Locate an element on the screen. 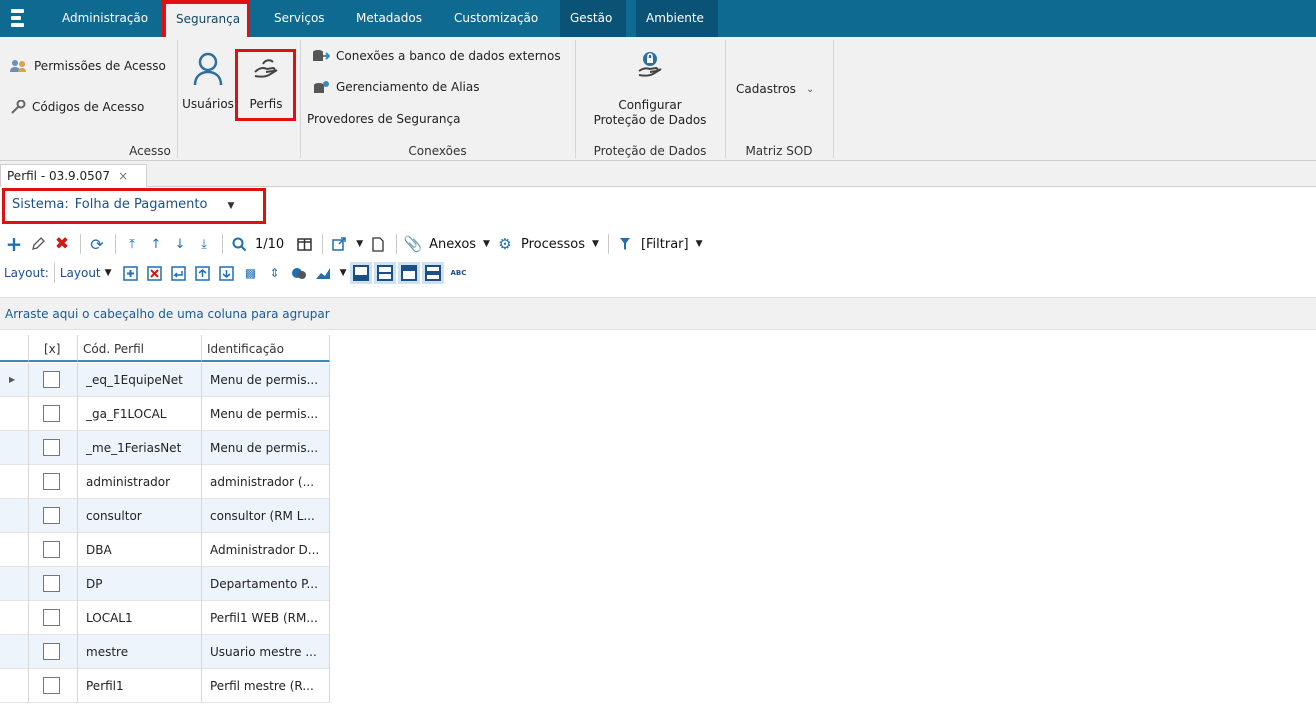 This screenshot has height=725, width=1316. search-icon is located at coordinates (239, 244).